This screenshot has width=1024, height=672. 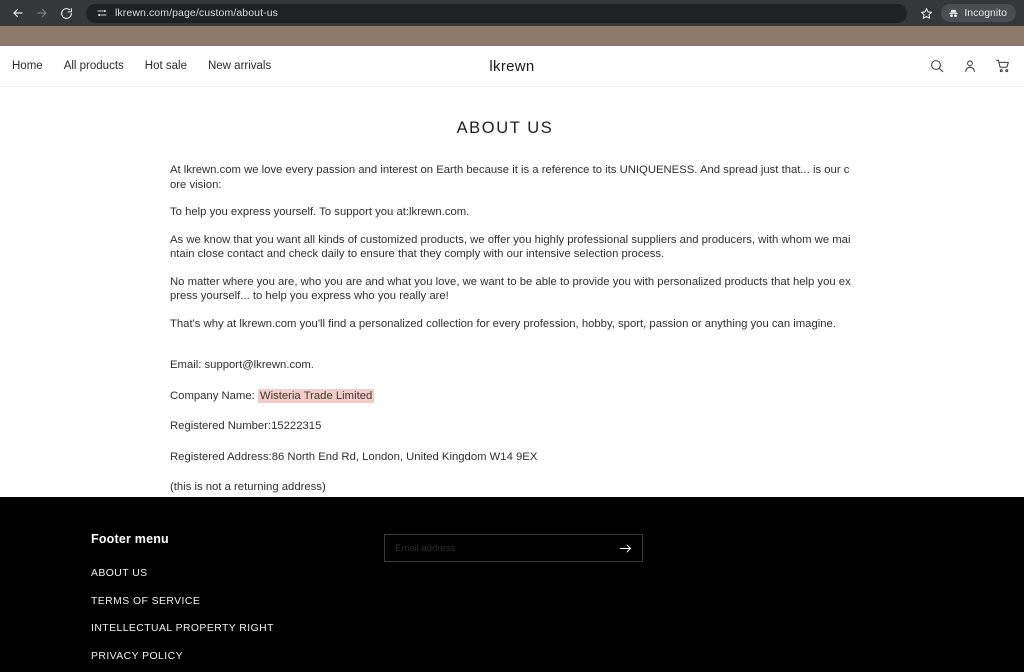 I want to click on reload-icon, so click(x=66, y=13).